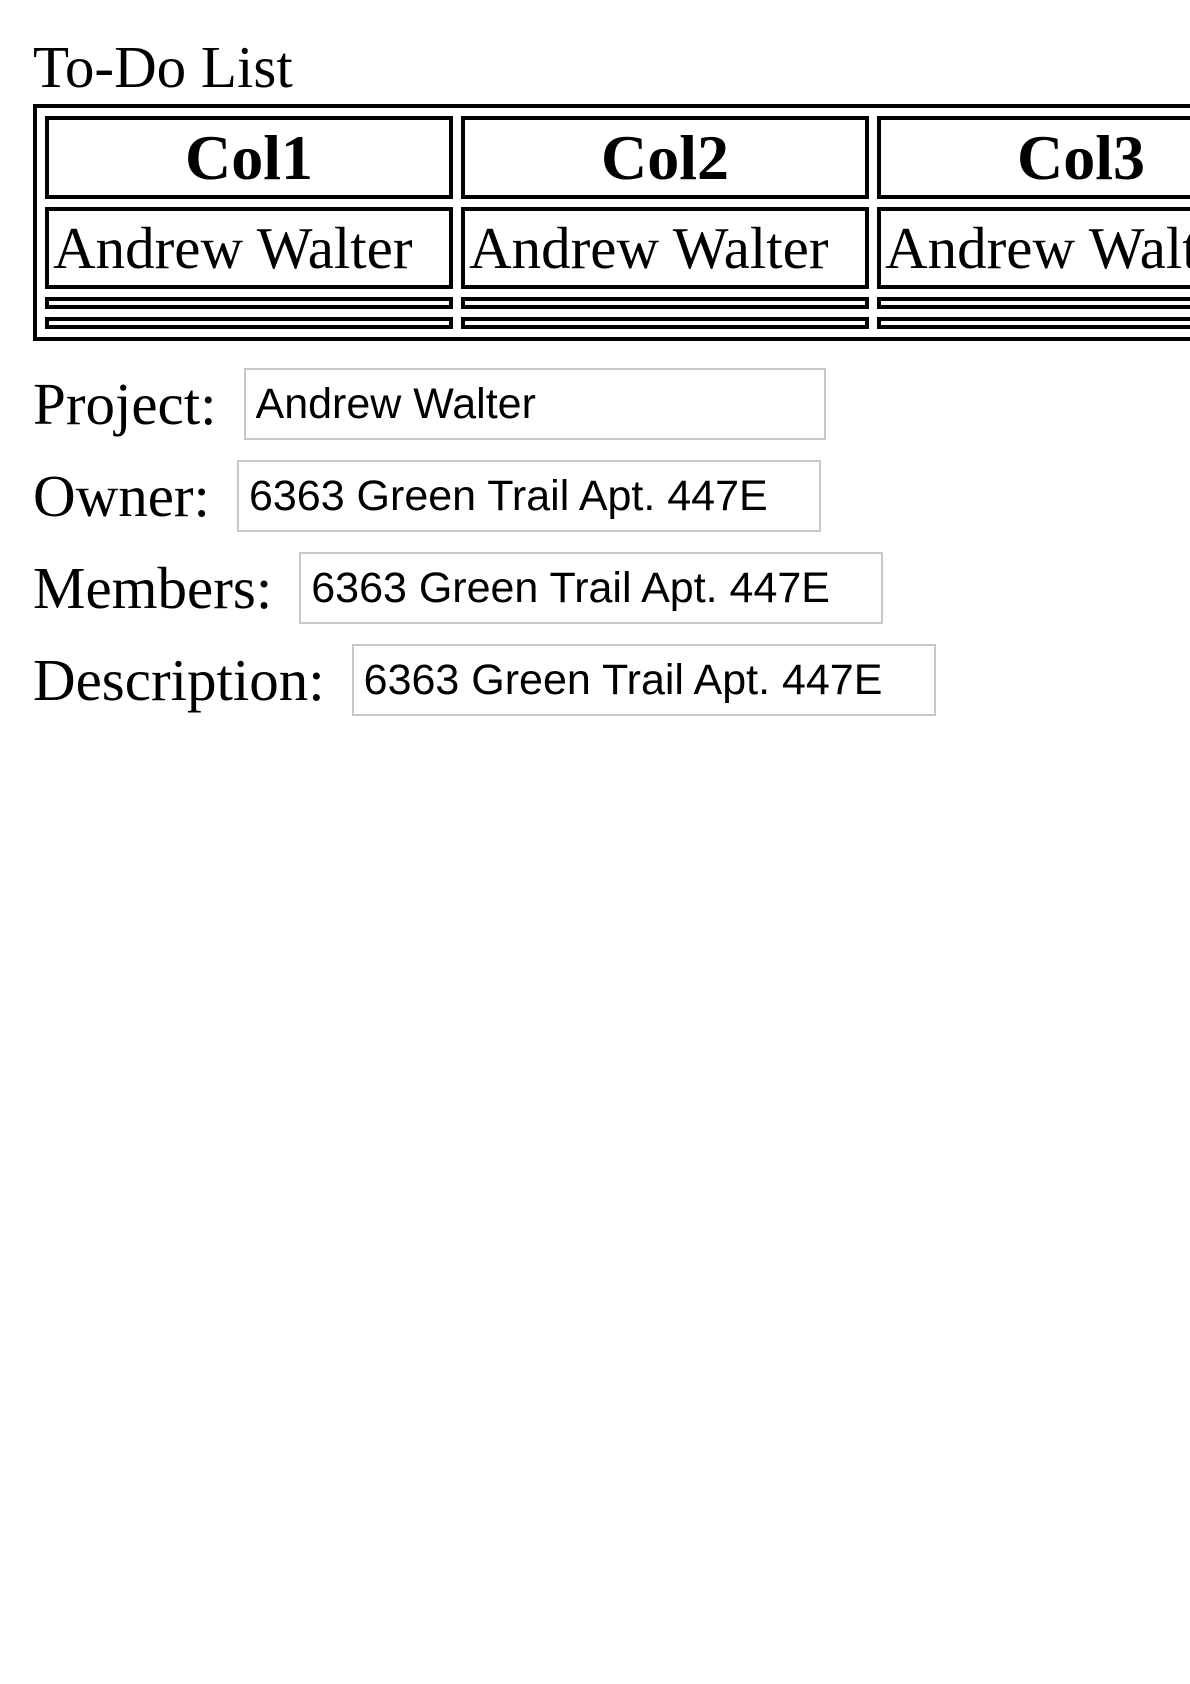 This screenshot has height=1684, width=1190. I want to click on project-field-row: Project:, so click(429, 404).